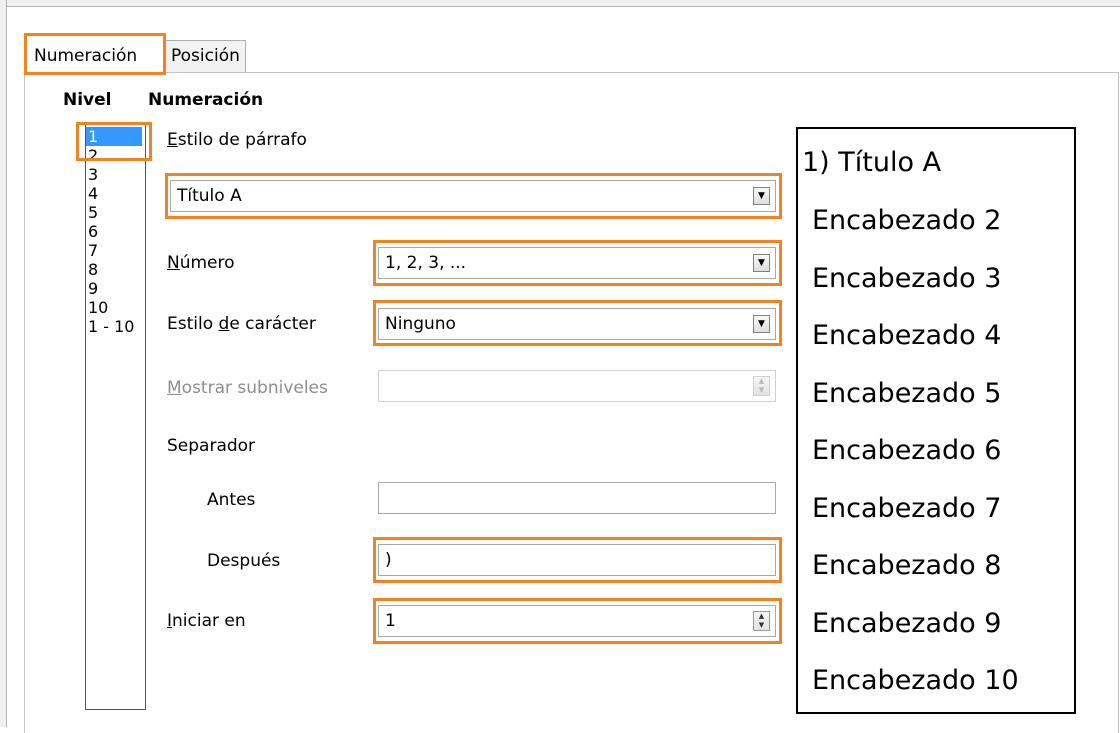 This screenshot has width=1120, height=733. I want to click on level-item-6: 6, so click(115, 231).